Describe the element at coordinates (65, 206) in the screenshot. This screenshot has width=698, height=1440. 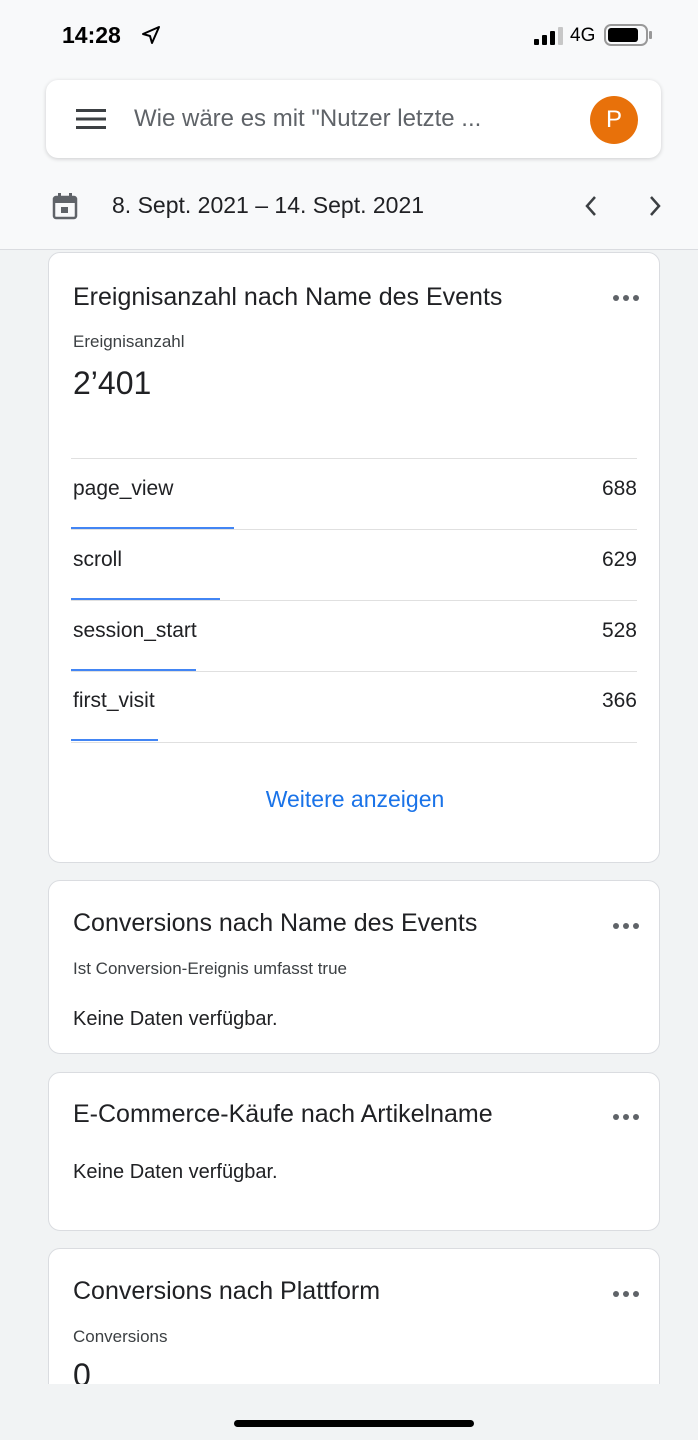
I see `calendar-icon` at that location.